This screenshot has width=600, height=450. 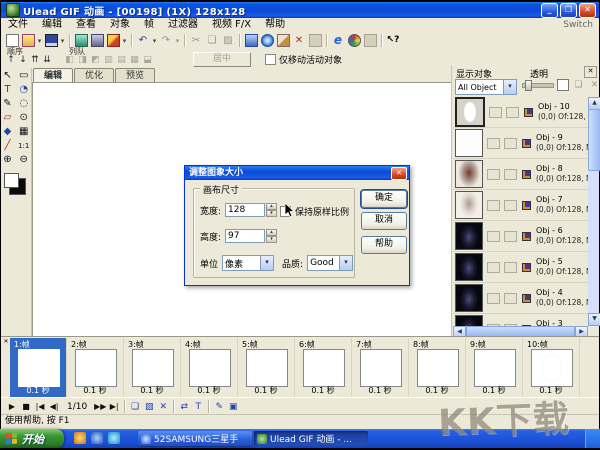 What do you see at coordinates (251, 40) in the screenshot?
I see `frame-properties-icon` at bounding box center [251, 40].